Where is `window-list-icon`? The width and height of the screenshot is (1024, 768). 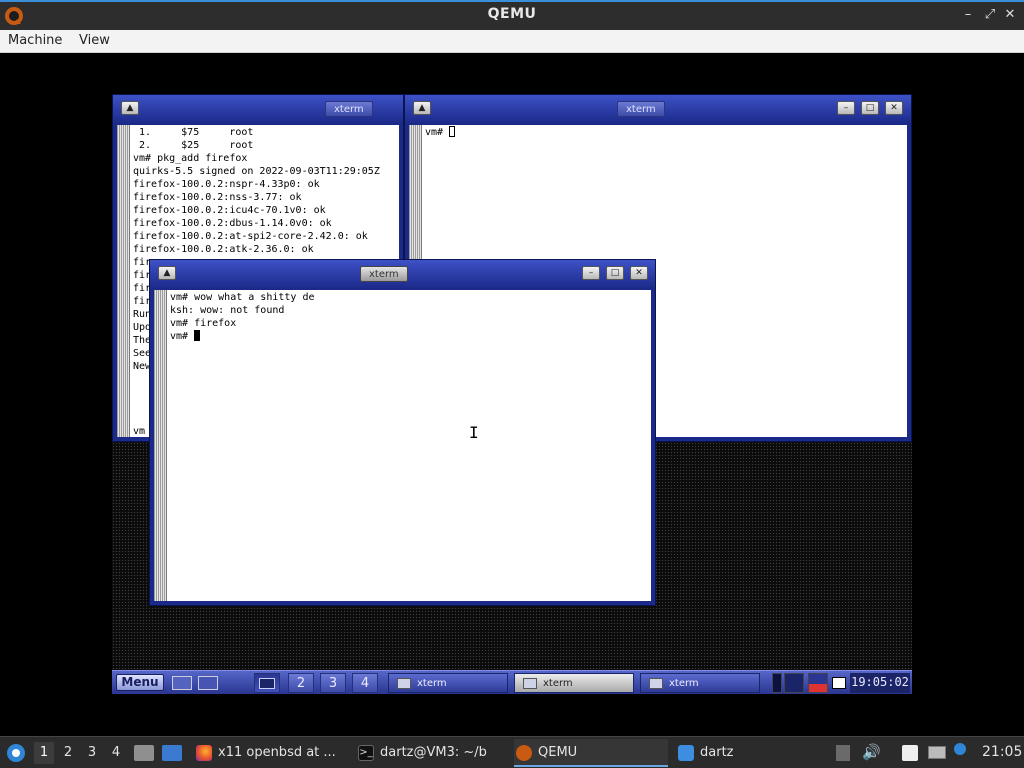 window-list-icon is located at coordinates (208, 683).